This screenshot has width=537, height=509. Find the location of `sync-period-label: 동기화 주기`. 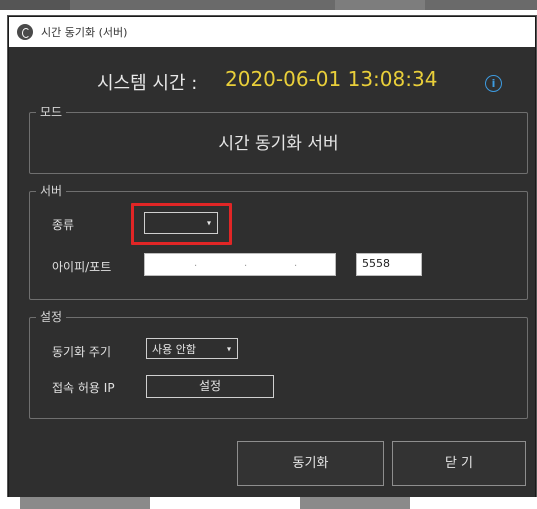

sync-period-label: 동기화 주기 is located at coordinates (82, 352).